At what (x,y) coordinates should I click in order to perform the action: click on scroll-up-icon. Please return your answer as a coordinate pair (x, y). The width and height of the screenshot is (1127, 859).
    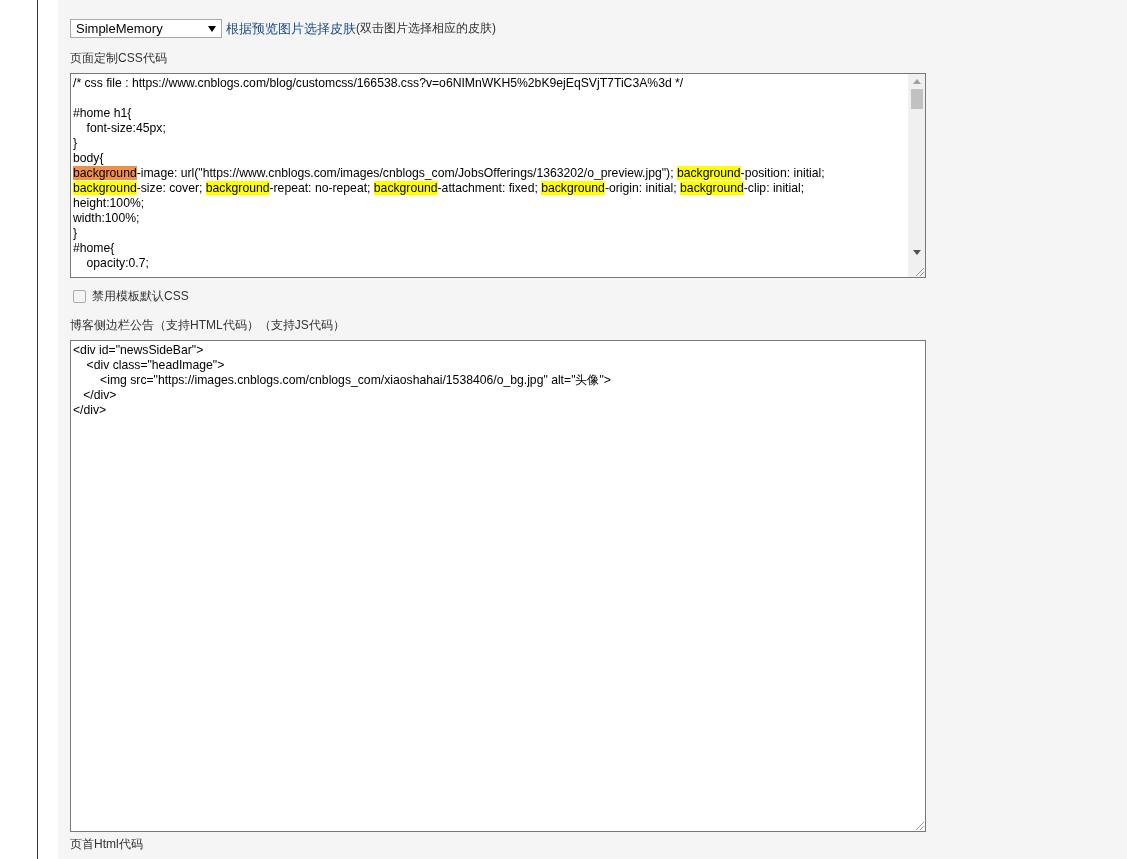
    Looking at the image, I should click on (916, 81).